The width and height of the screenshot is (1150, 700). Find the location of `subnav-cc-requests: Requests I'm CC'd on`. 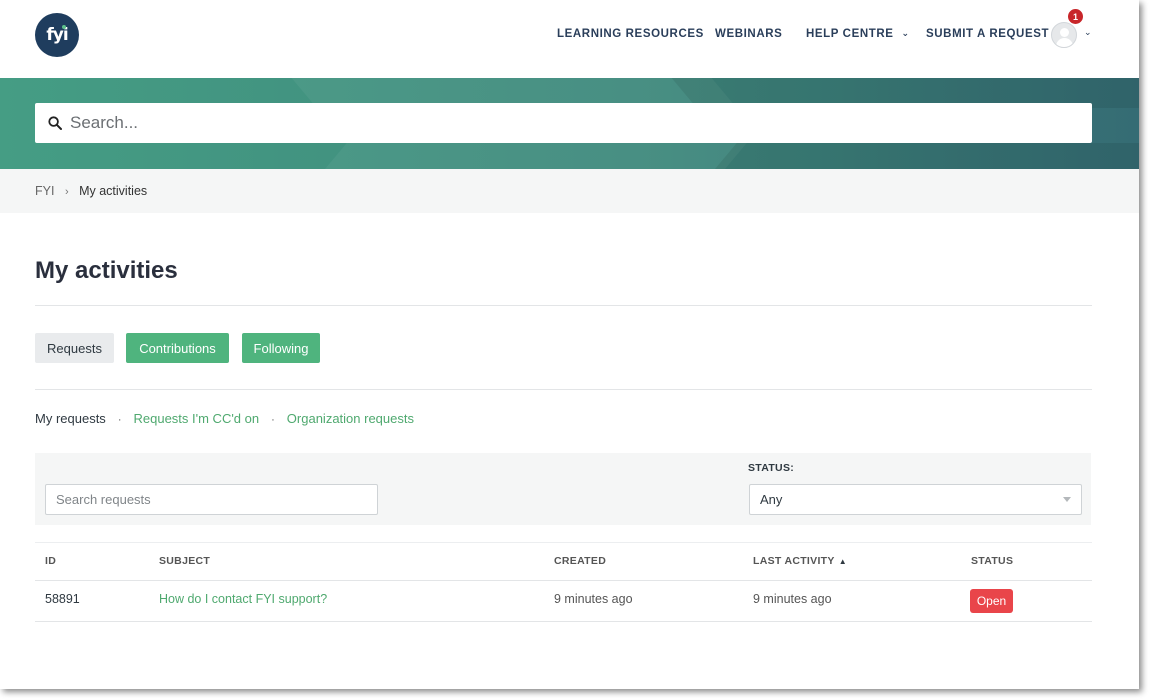

subnav-cc-requests: Requests I'm CC'd on is located at coordinates (196, 418).